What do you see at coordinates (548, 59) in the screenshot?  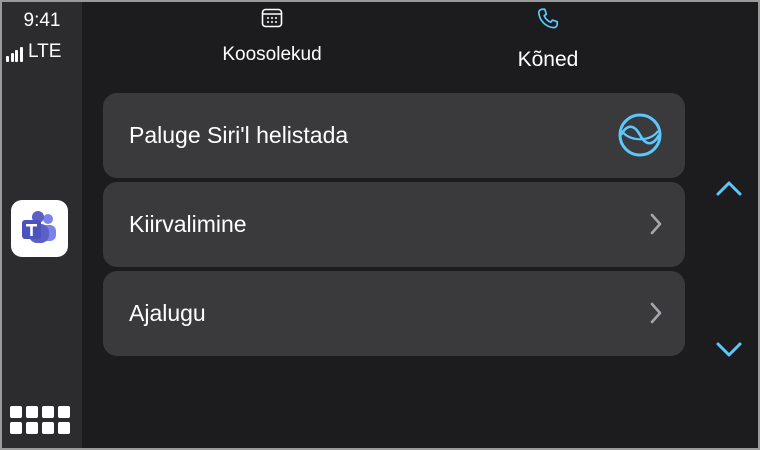 I see `tab-calls-label: Kõned` at bounding box center [548, 59].